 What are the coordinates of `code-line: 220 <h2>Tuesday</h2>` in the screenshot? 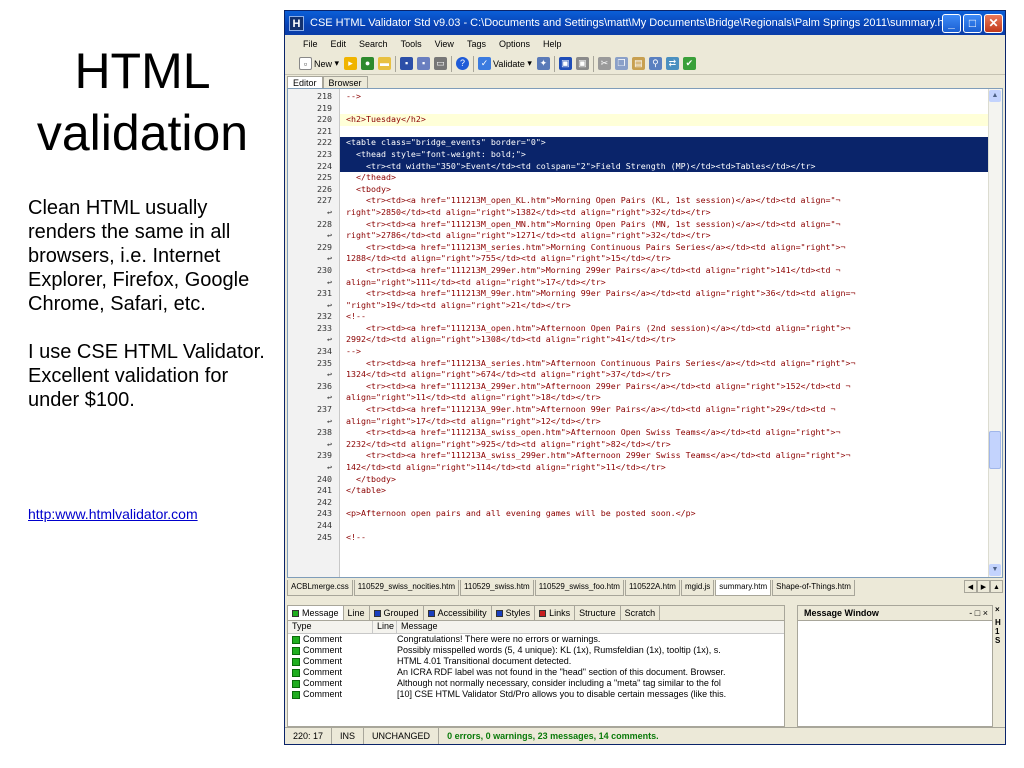 It's located at (638, 120).